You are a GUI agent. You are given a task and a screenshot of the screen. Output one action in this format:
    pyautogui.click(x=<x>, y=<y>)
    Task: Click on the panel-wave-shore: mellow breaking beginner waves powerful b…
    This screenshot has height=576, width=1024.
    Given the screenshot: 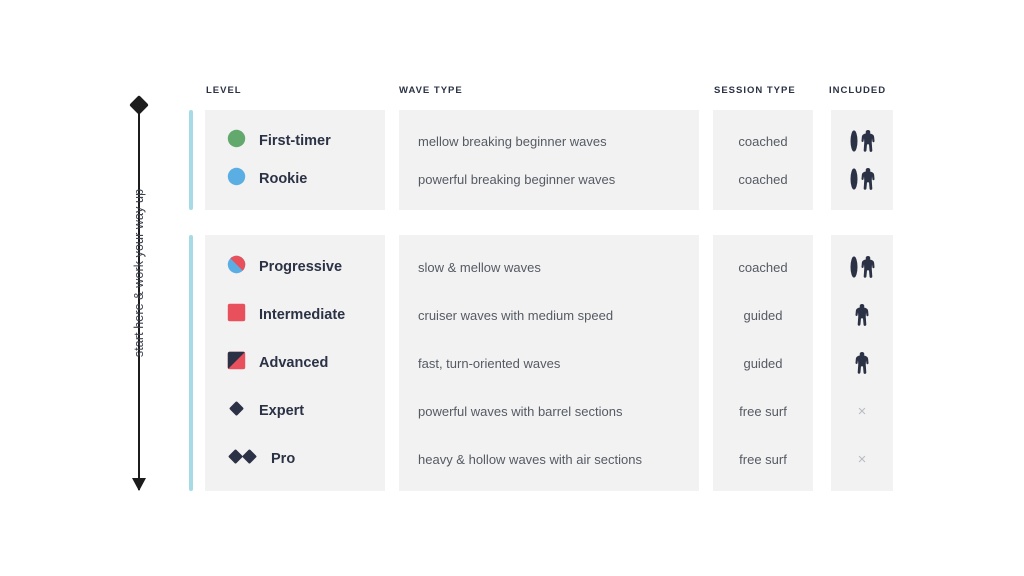 What is the action you would take?
    pyautogui.click(x=549, y=160)
    